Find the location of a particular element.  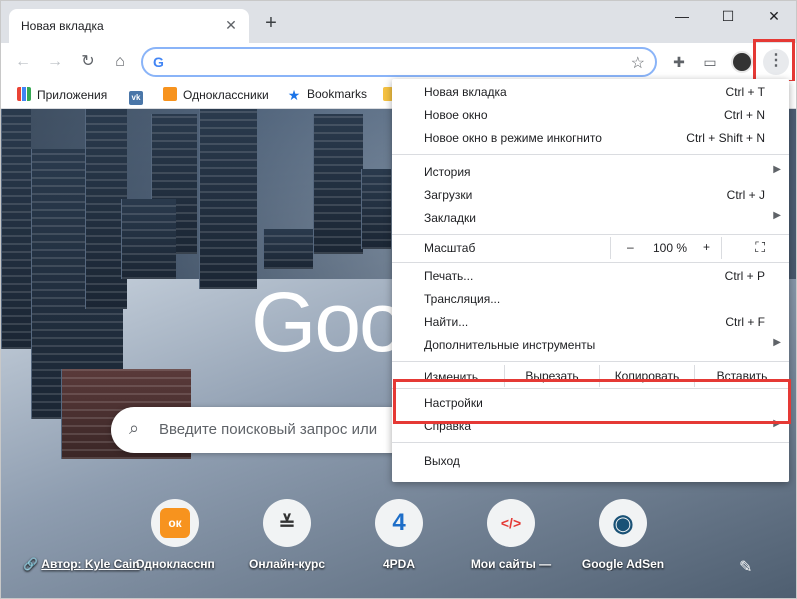

shortcut-4pda: 4 4PDA is located at coordinates (399, 535).